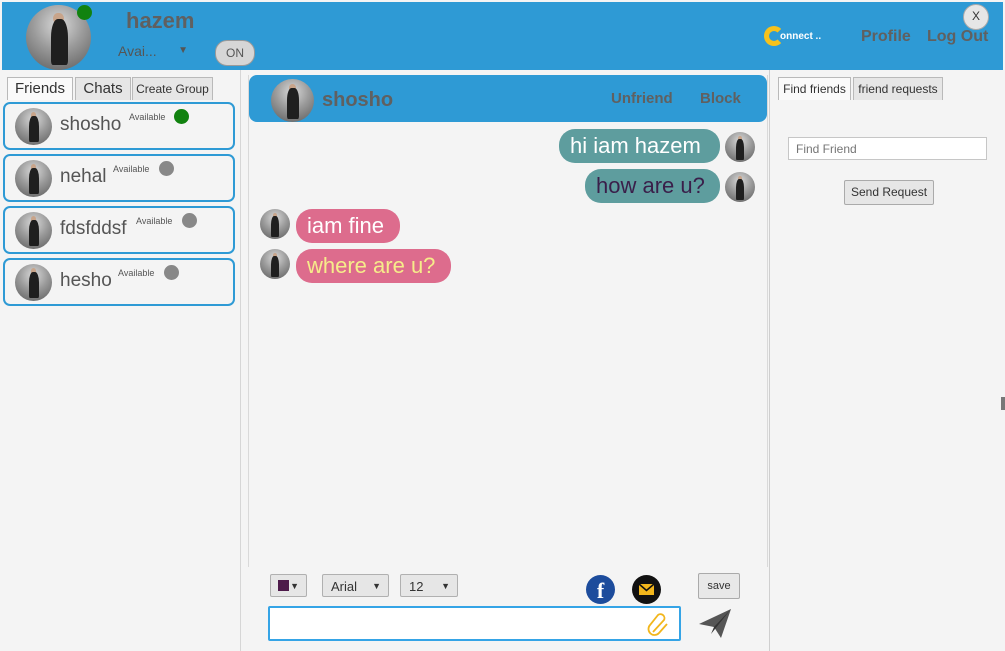  I want to click on send-request-button: Send Request, so click(889, 192).